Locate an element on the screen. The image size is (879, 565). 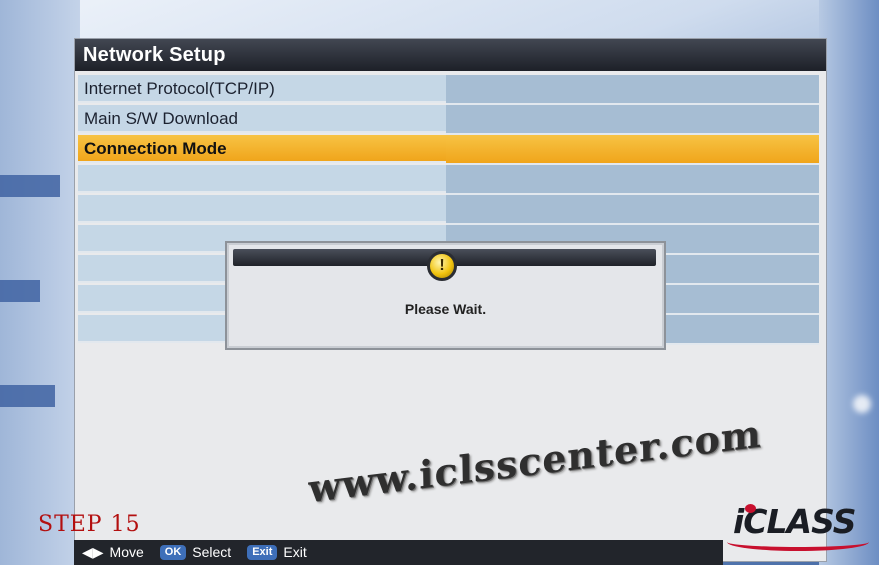
exit-label: Exit is located at coordinates (295, 552).